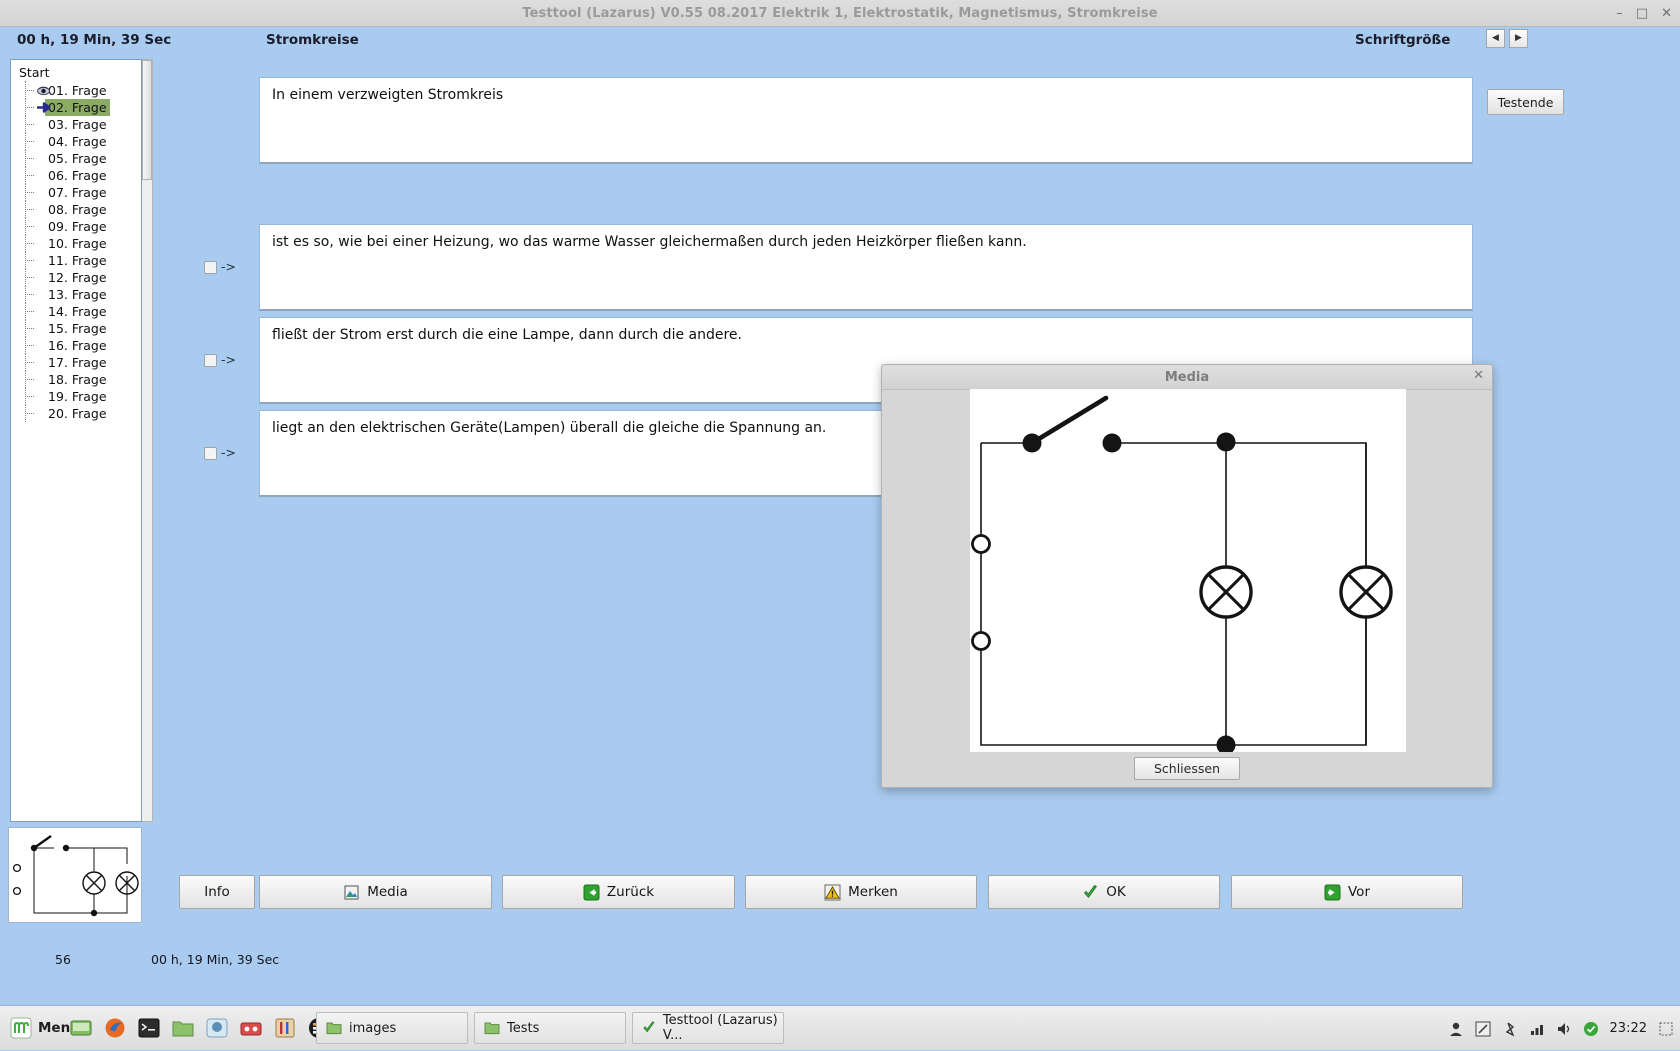 The width and height of the screenshot is (1680, 1051). What do you see at coordinates (630, 892) in the screenshot?
I see `zurueck-button-label: Zurück` at bounding box center [630, 892].